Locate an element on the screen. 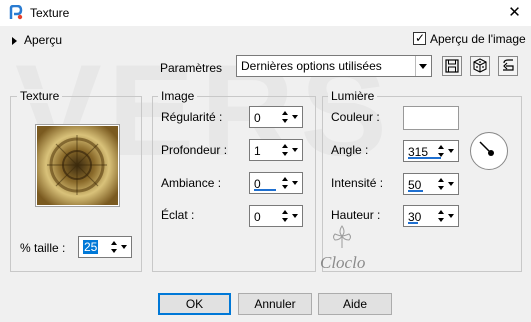  height-dropdown is located at coordinates (452, 216).